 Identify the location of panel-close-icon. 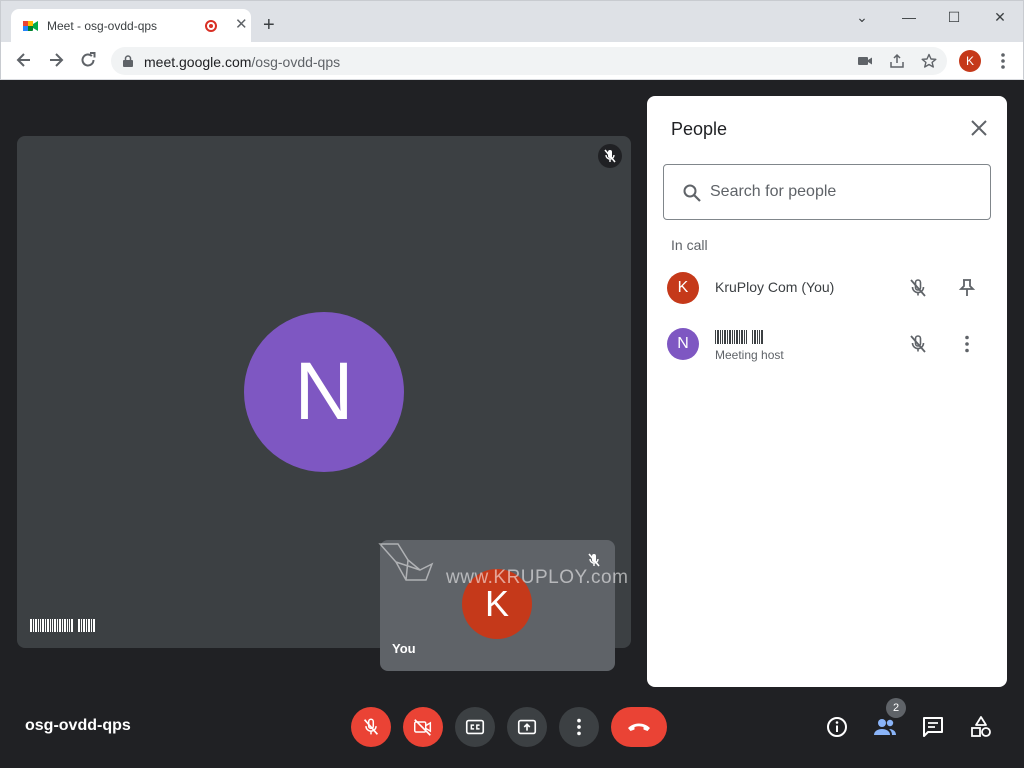
(979, 128).